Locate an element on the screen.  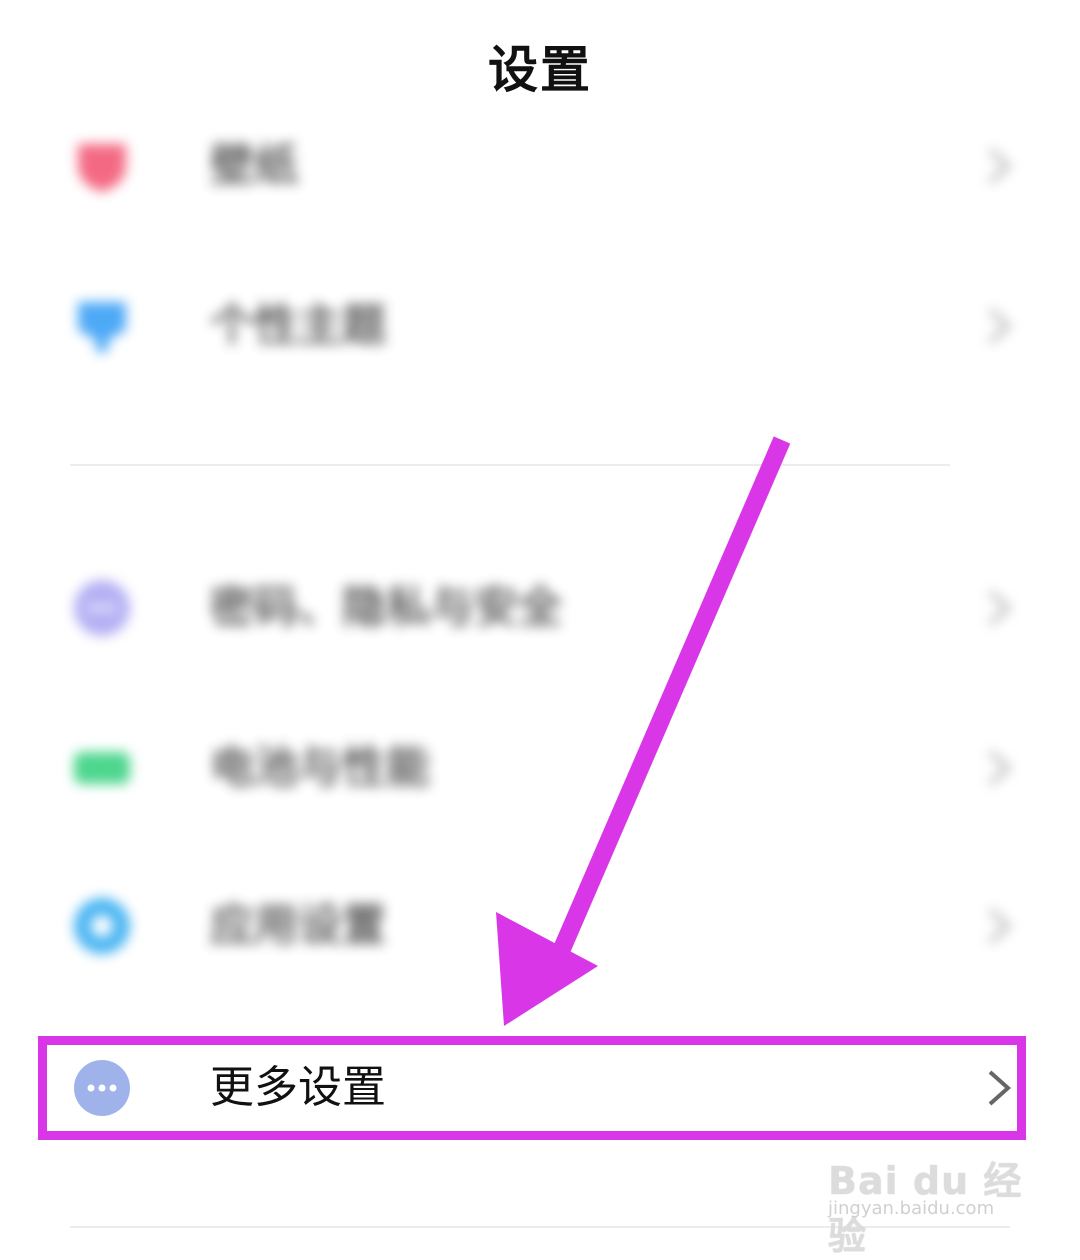
settings-item-app-settings: 应用设置 is located at coordinates (540, 926).